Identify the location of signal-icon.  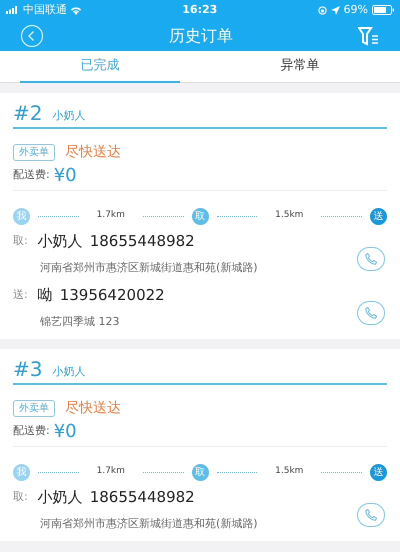
(13, 10).